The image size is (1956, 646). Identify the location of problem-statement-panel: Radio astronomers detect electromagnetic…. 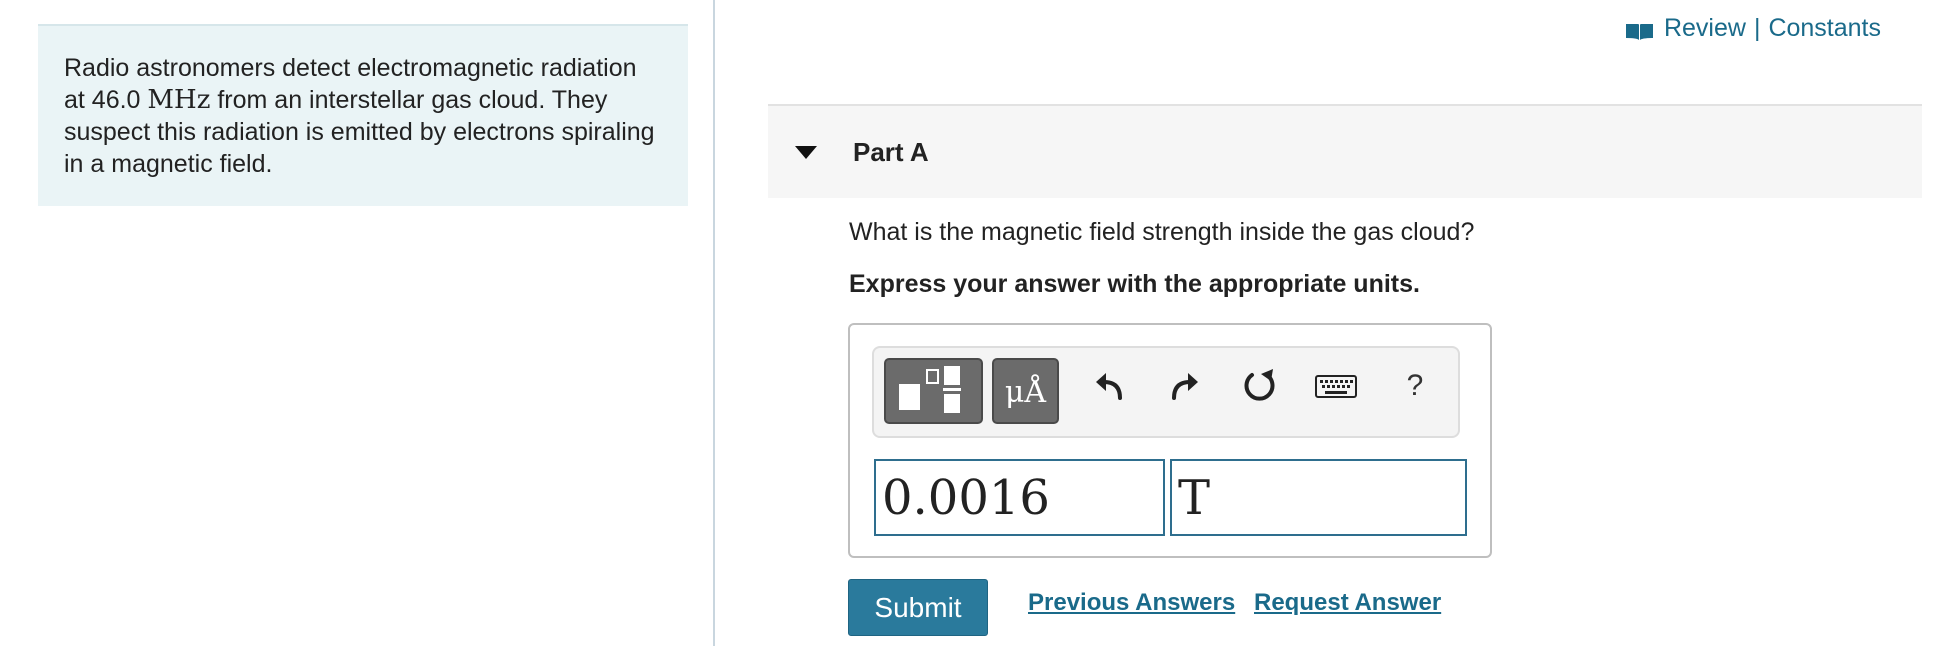
(363, 115).